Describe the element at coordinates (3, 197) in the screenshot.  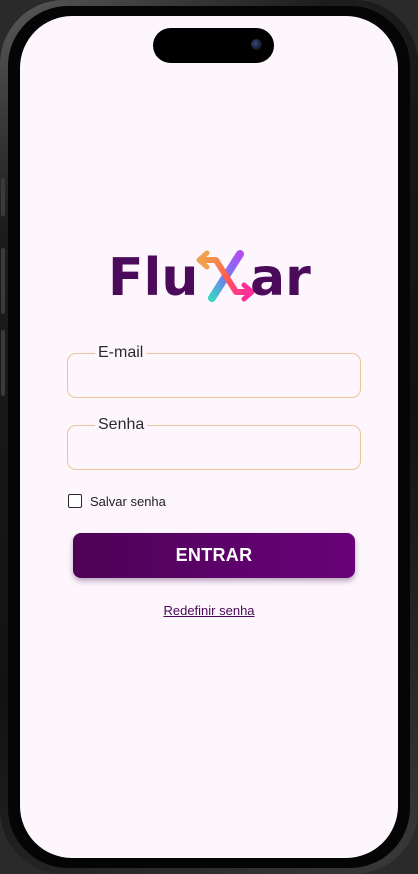
I see `action-button` at that location.